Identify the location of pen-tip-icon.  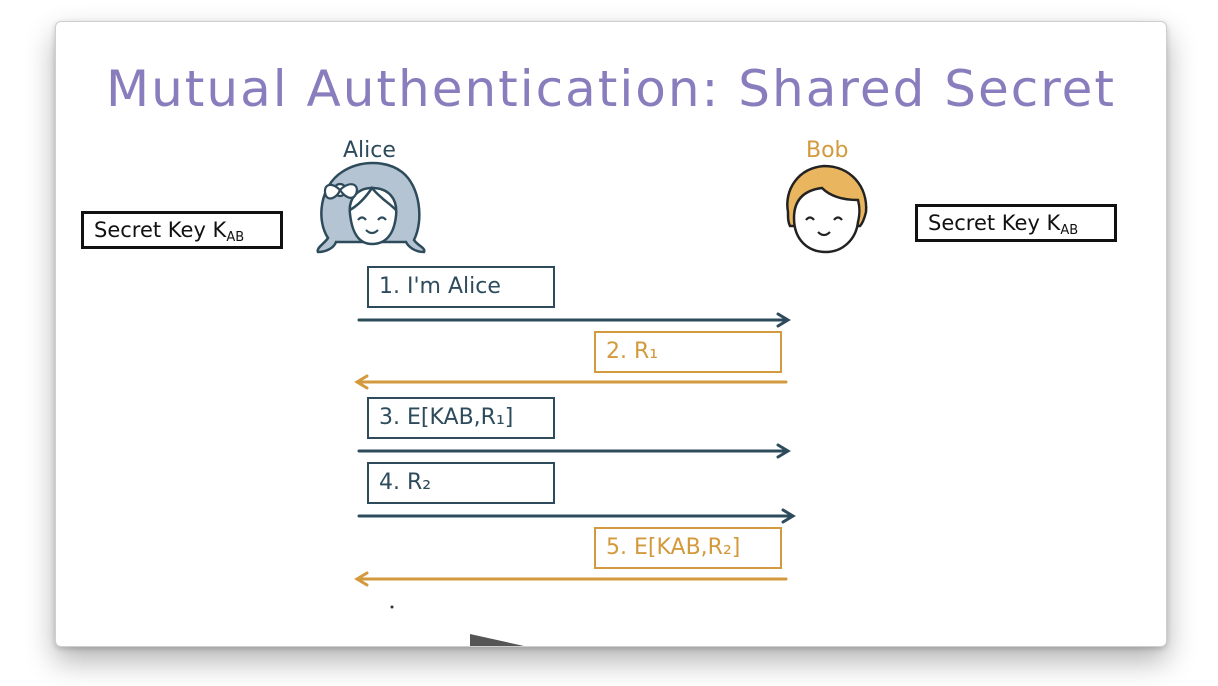
(497, 640).